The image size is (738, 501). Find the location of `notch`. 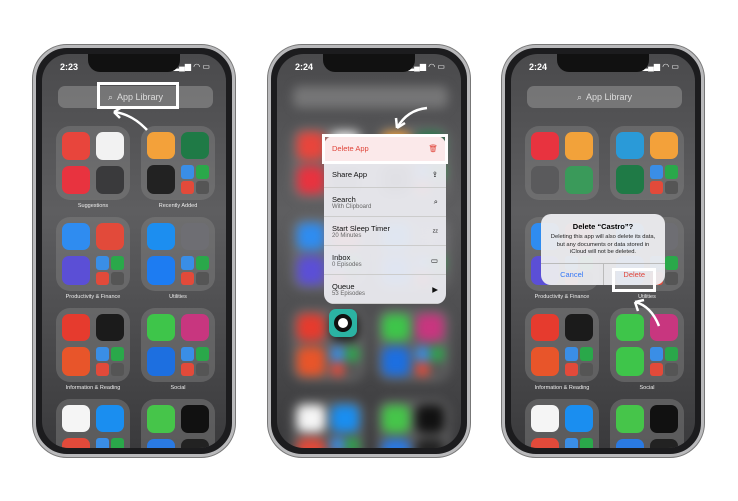

notch is located at coordinates (603, 63).